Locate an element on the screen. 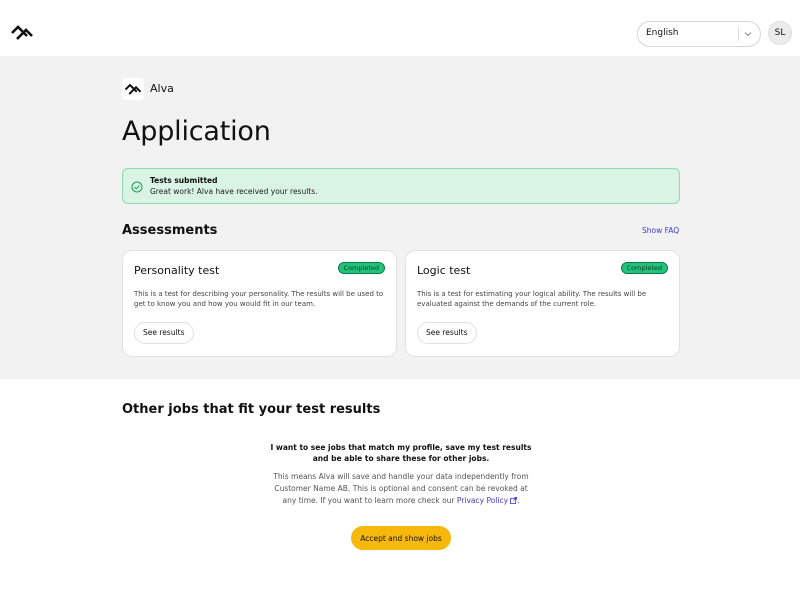 This screenshot has height=600, width=800. privacy-policy-link: Privacy Policy is located at coordinates (487, 500).